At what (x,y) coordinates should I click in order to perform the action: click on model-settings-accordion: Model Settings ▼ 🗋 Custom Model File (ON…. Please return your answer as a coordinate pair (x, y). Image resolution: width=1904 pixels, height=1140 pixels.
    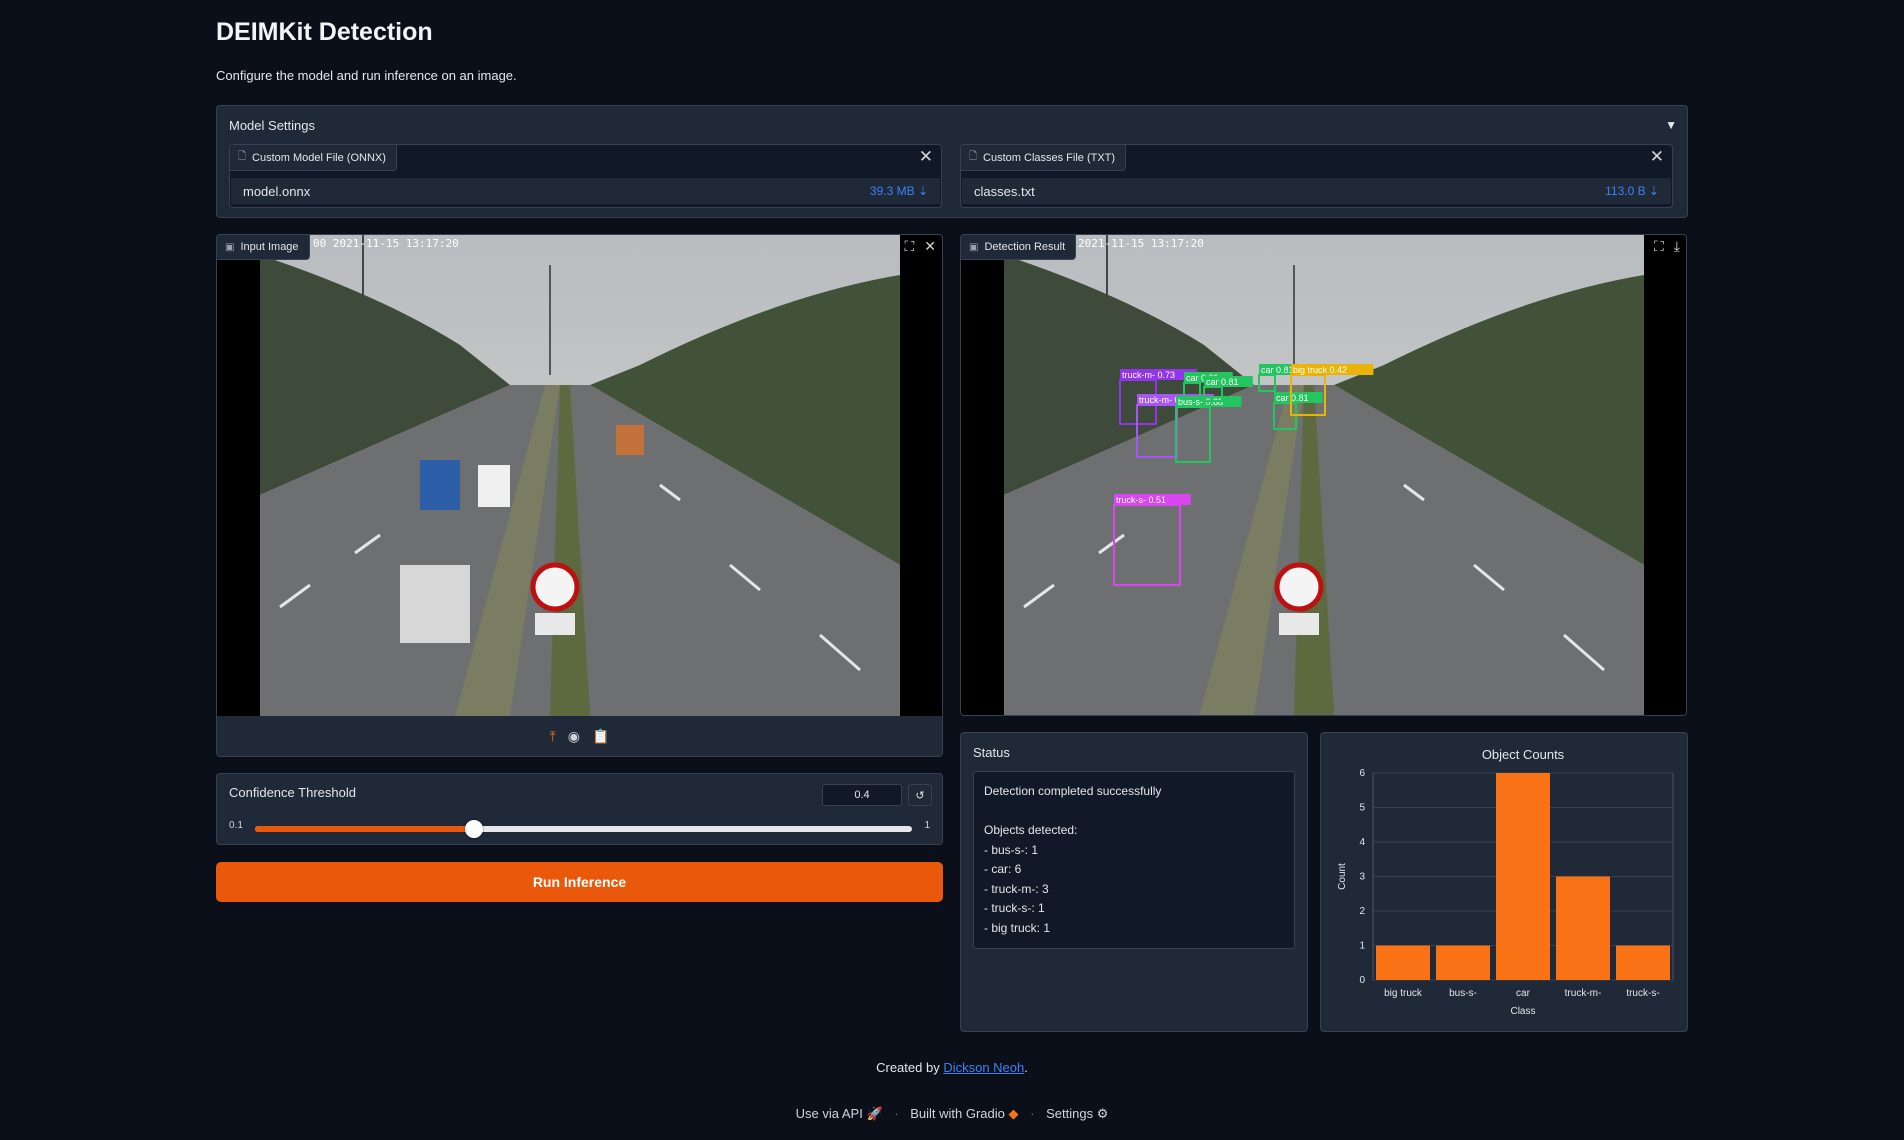
    Looking at the image, I should click on (952, 161).